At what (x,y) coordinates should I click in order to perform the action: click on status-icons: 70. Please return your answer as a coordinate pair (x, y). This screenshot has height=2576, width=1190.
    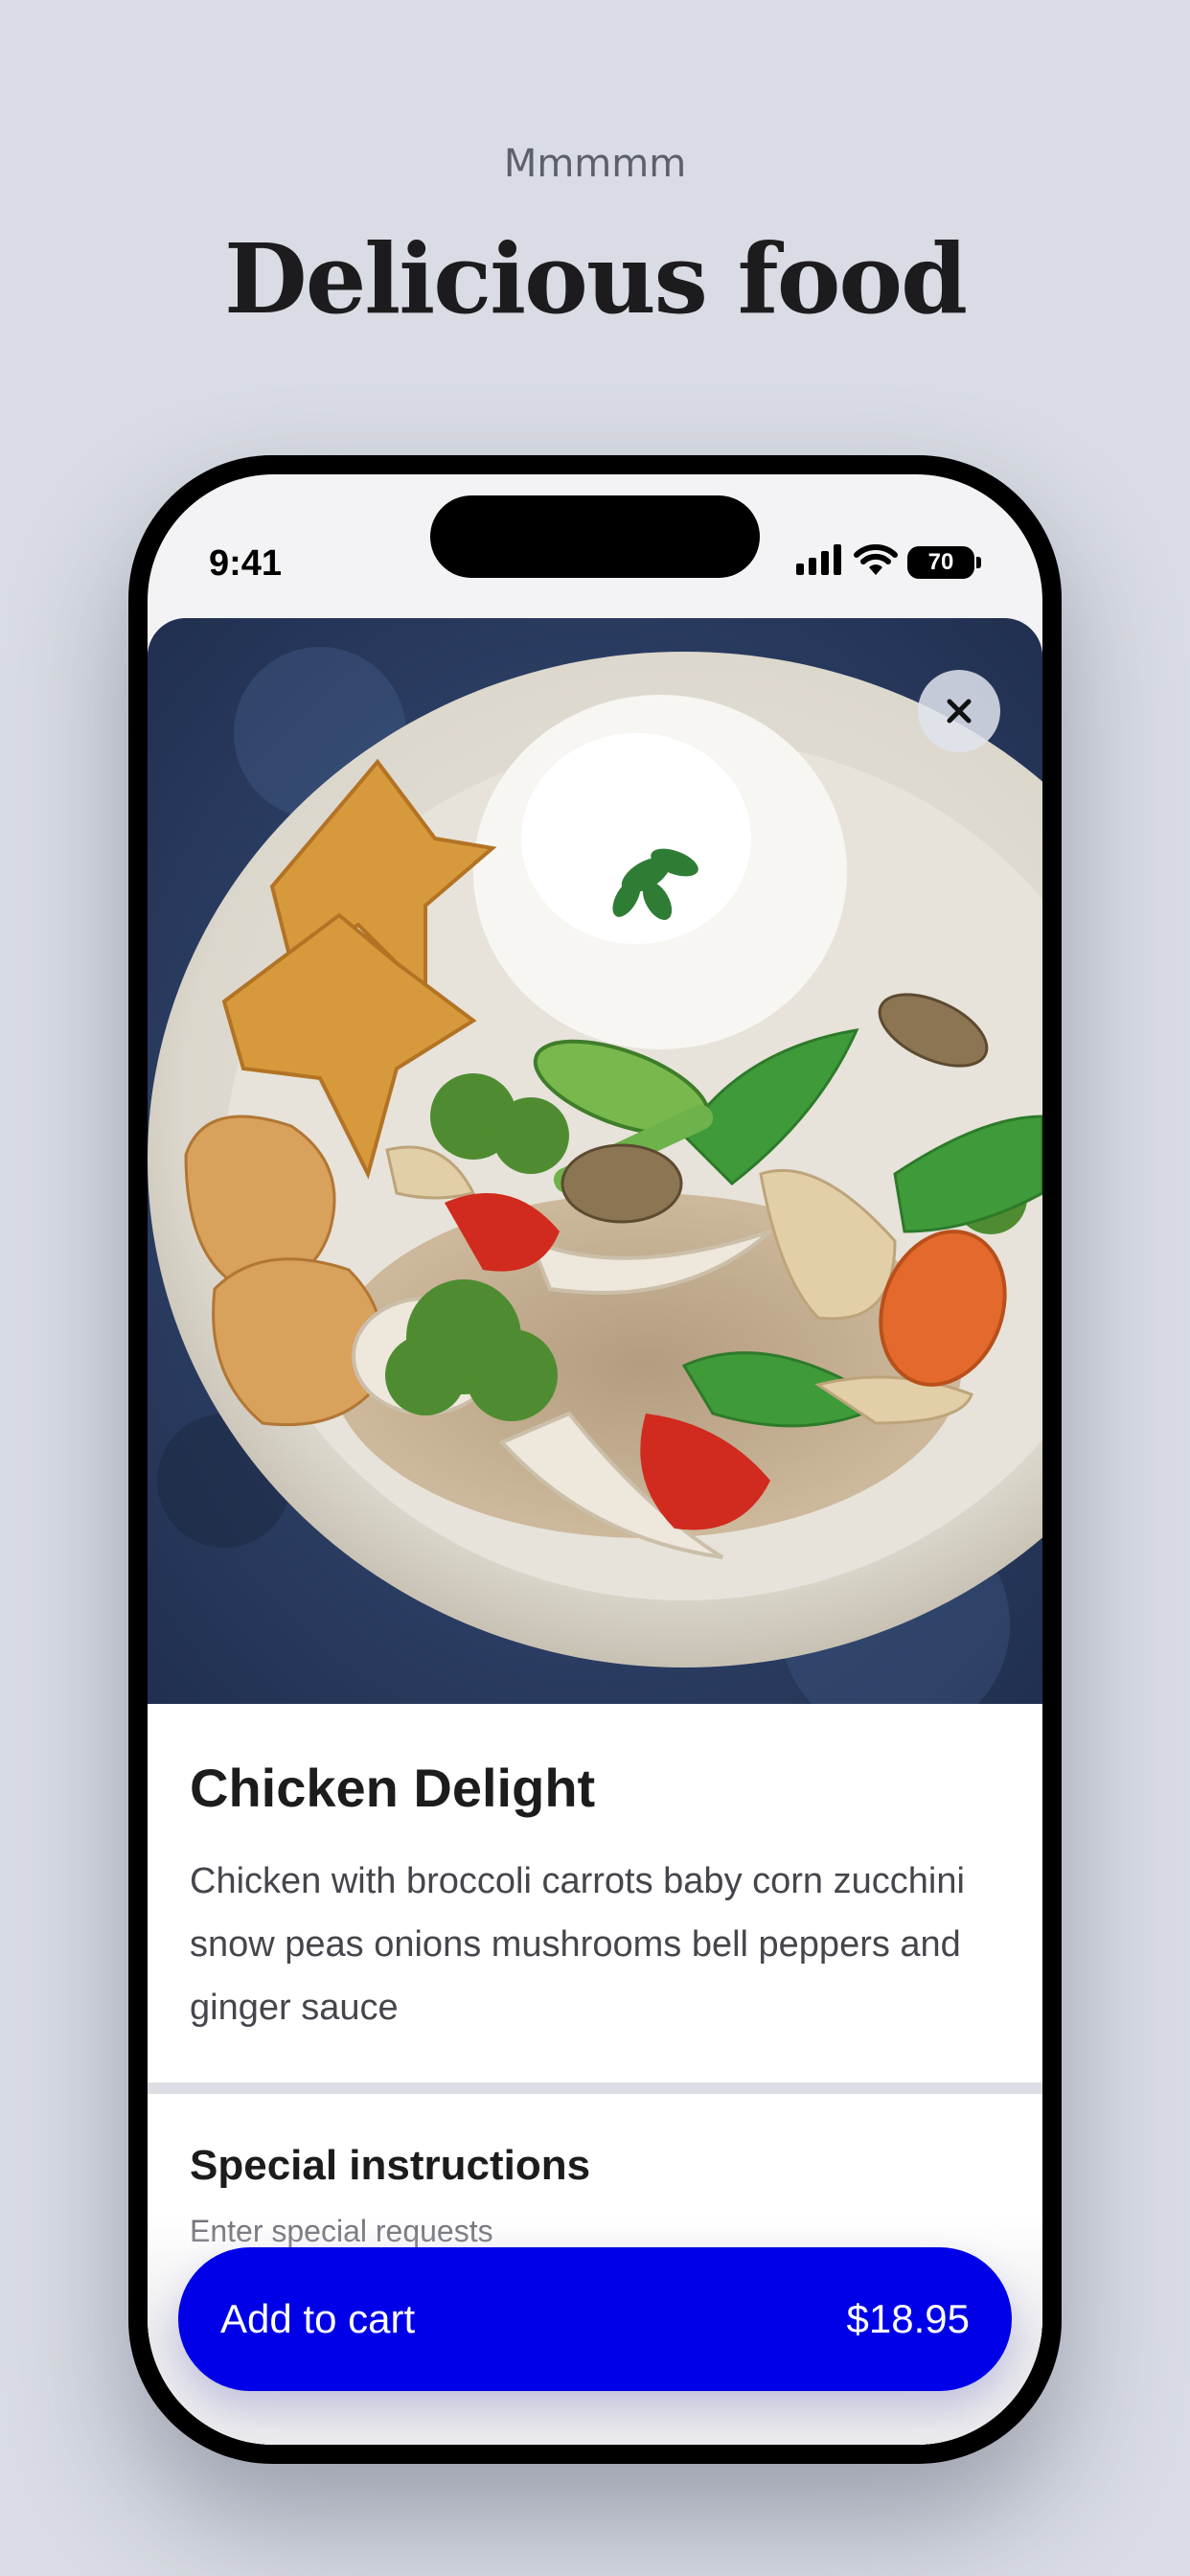
    Looking at the image, I should click on (889, 562).